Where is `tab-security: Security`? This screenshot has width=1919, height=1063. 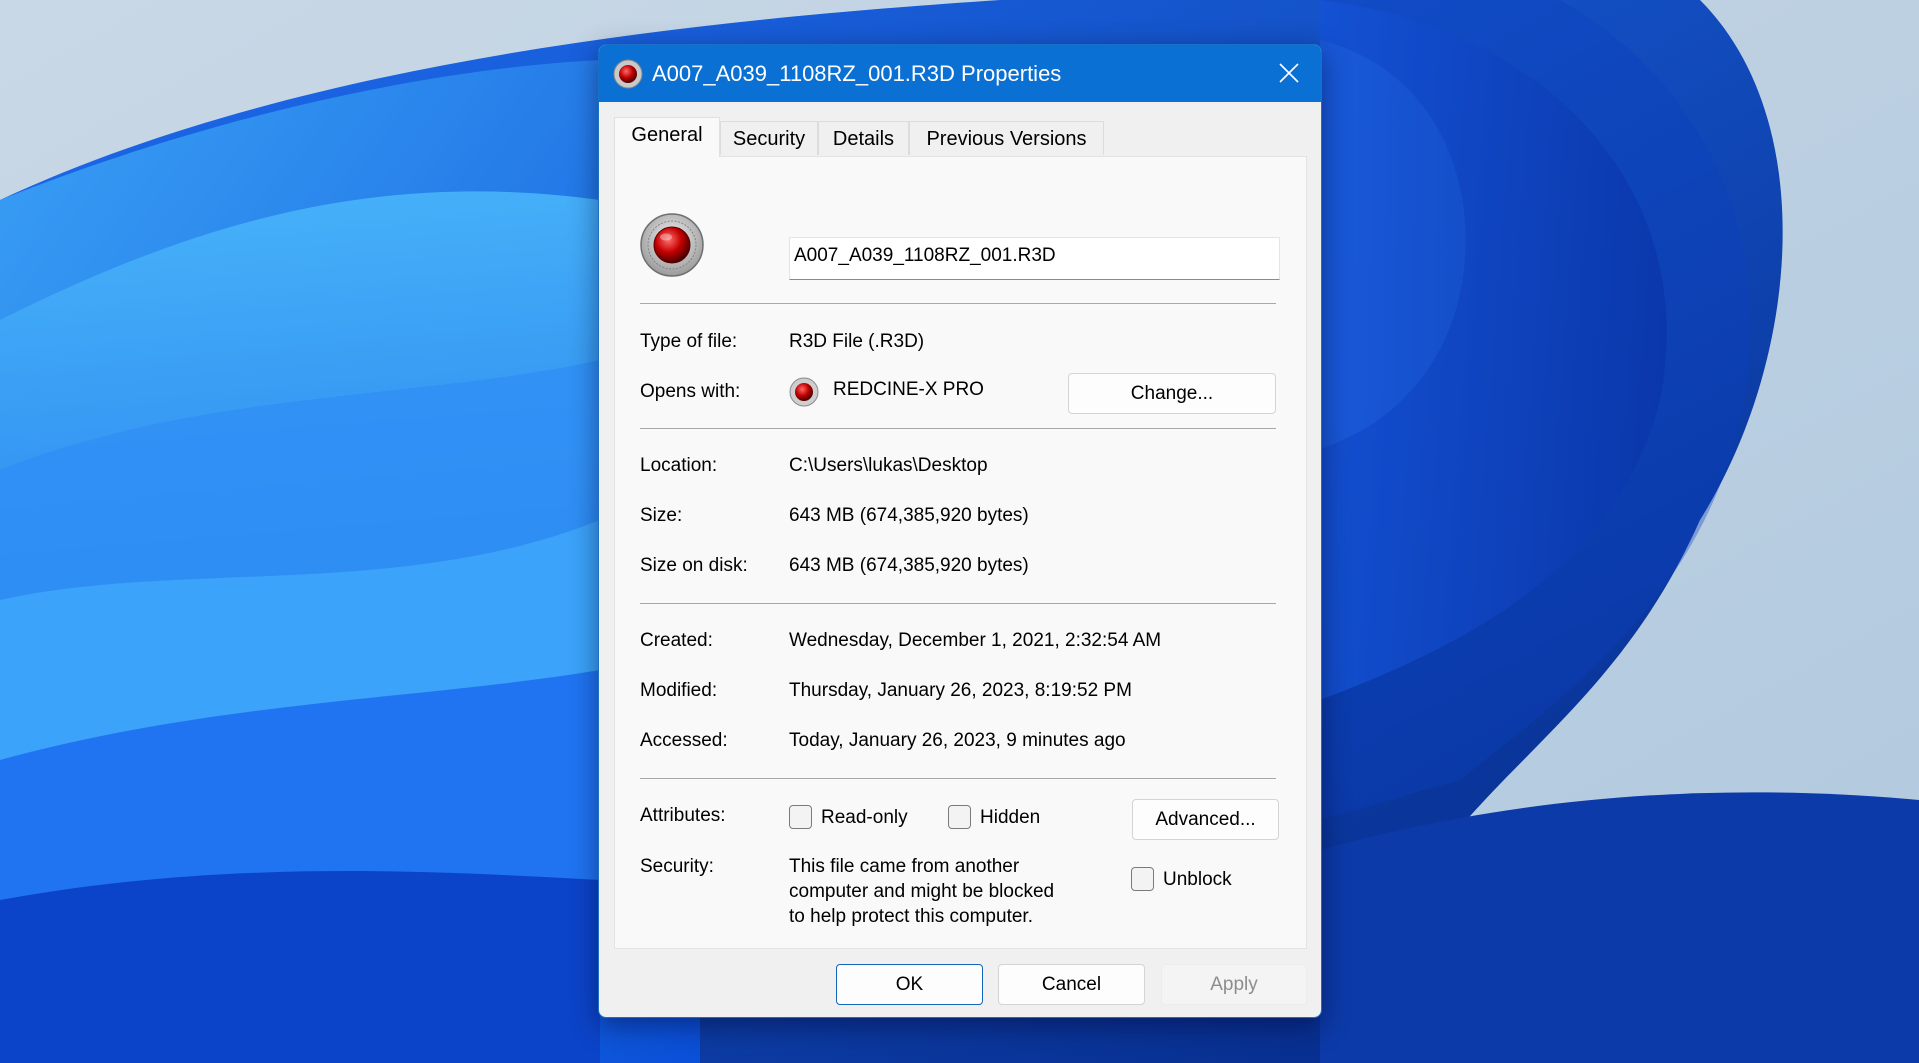
tab-security: Security is located at coordinates (769, 138).